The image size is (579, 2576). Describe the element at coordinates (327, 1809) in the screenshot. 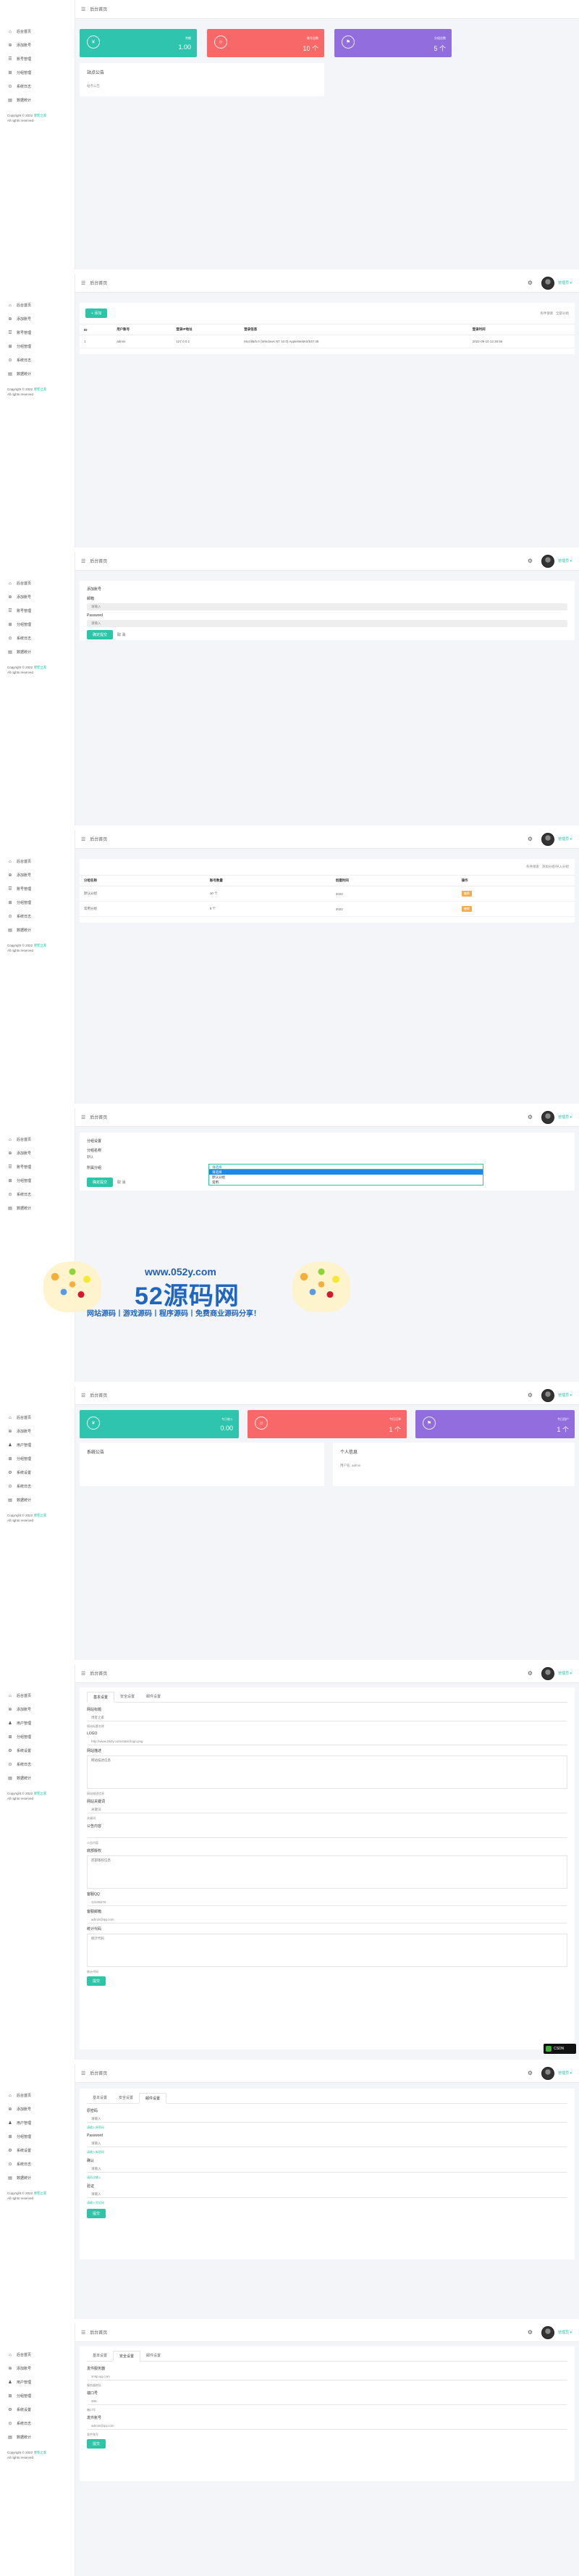

I see `keywords-field: 关键词` at that location.